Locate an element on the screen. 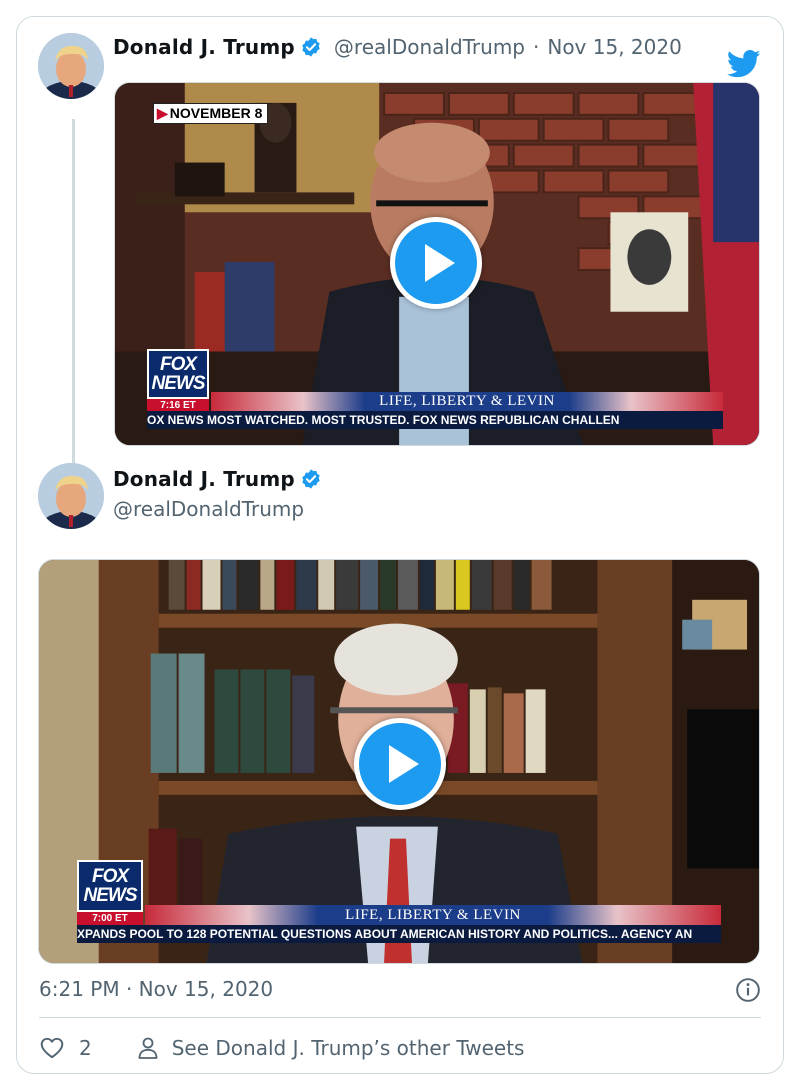 The height and width of the screenshot is (1090, 800). info-icon is located at coordinates (748, 990).